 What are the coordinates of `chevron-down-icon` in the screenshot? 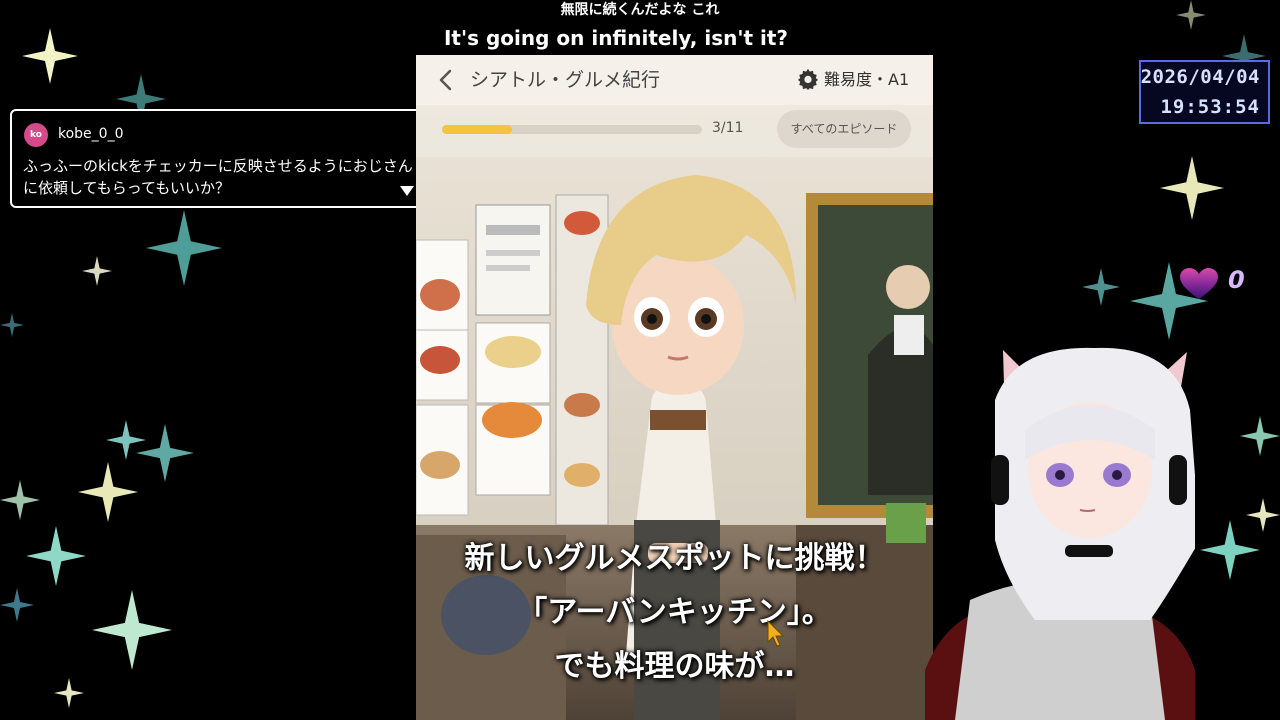 It's located at (407, 191).